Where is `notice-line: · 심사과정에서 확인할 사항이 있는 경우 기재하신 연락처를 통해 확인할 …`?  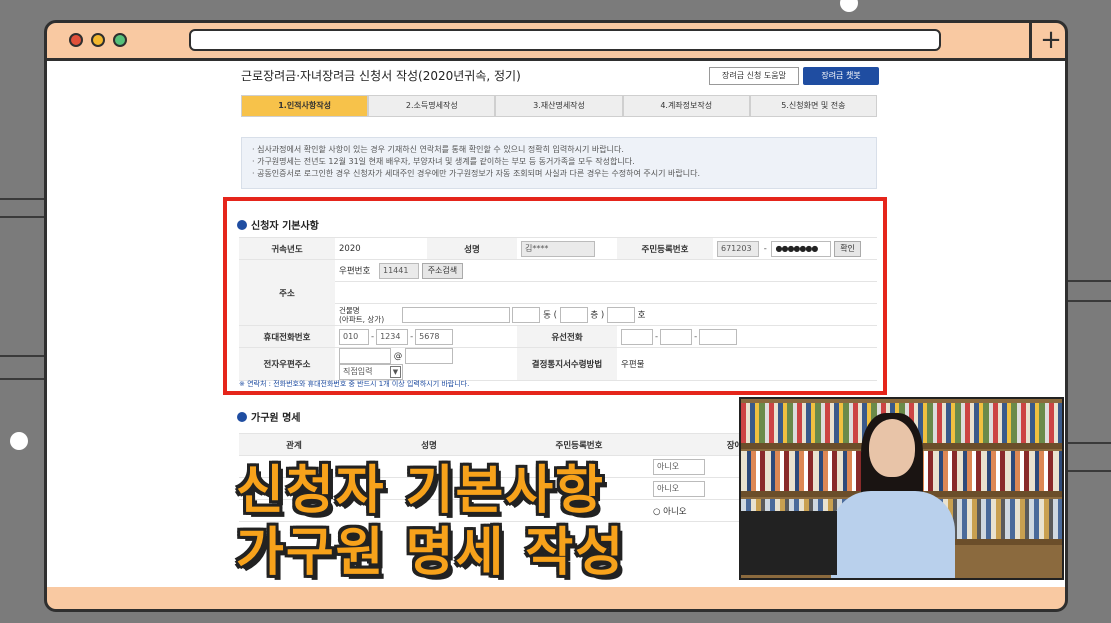 notice-line: · 심사과정에서 확인할 사항이 있는 경우 기재하신 연락처를 통해 확인할 … is located at coordinates (438, 149).